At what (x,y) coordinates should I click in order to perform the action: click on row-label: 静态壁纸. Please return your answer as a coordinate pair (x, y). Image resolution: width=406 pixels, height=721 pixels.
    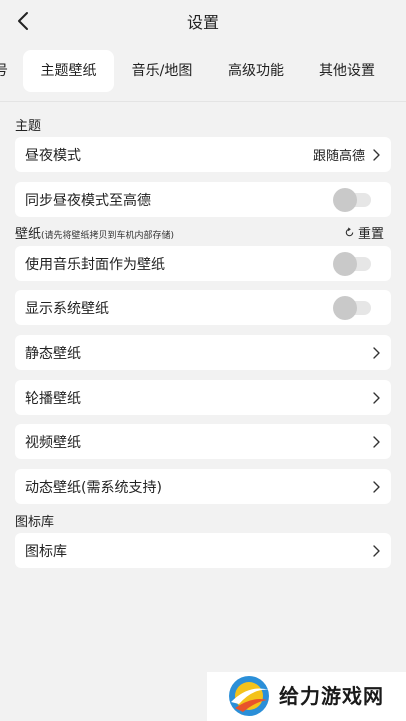
    Looking at the image, I should click on (53, 353).